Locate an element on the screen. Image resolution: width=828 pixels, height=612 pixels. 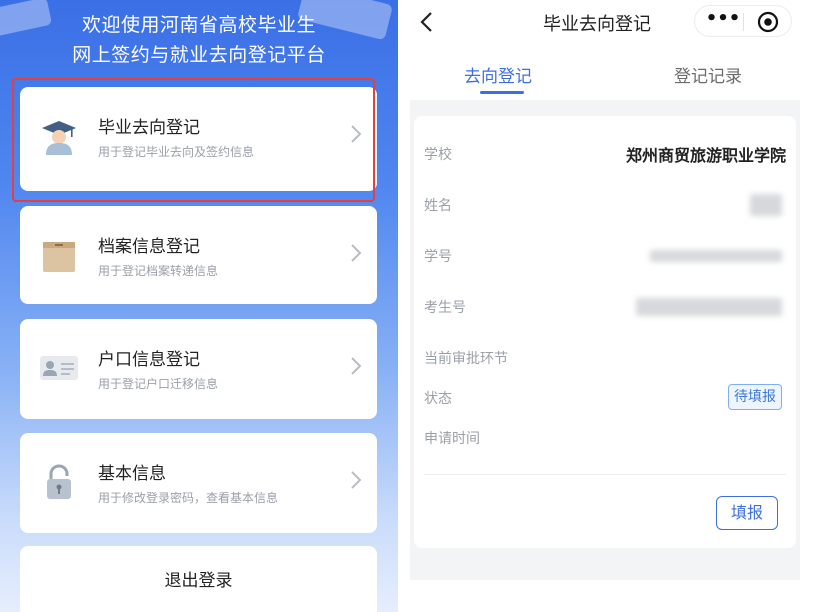
status-badge: 待填报 is located at coordinates (755, 397).